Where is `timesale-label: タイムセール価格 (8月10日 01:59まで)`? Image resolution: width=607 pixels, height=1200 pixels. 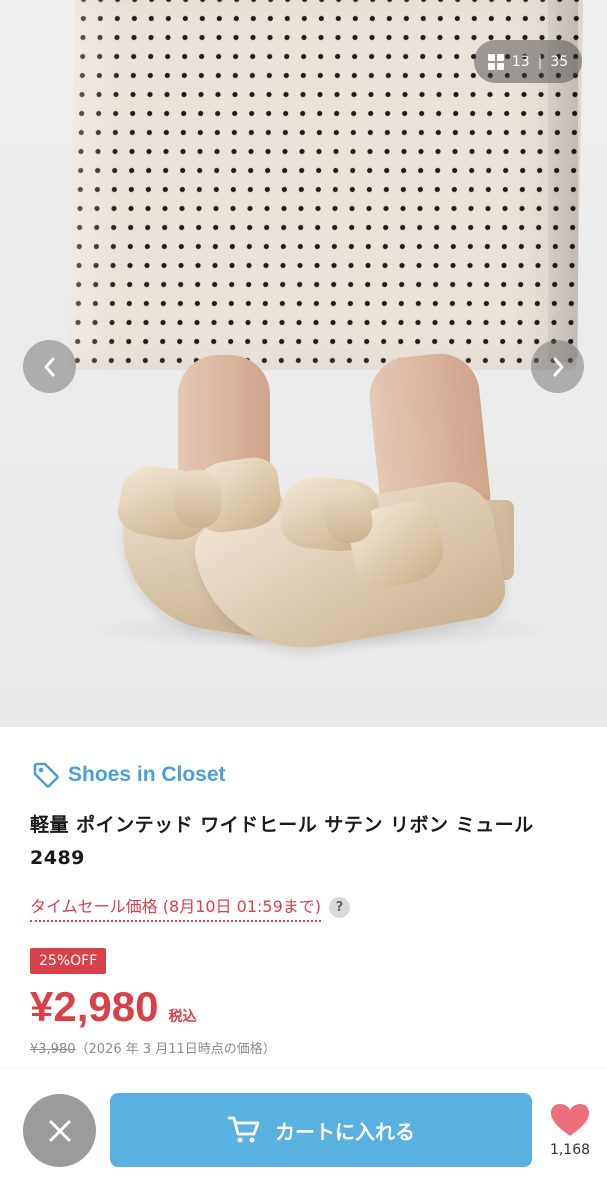 timesale-label: タイムセール価格 (8月10日 01:59まで) is located at coordinates (175, 907).